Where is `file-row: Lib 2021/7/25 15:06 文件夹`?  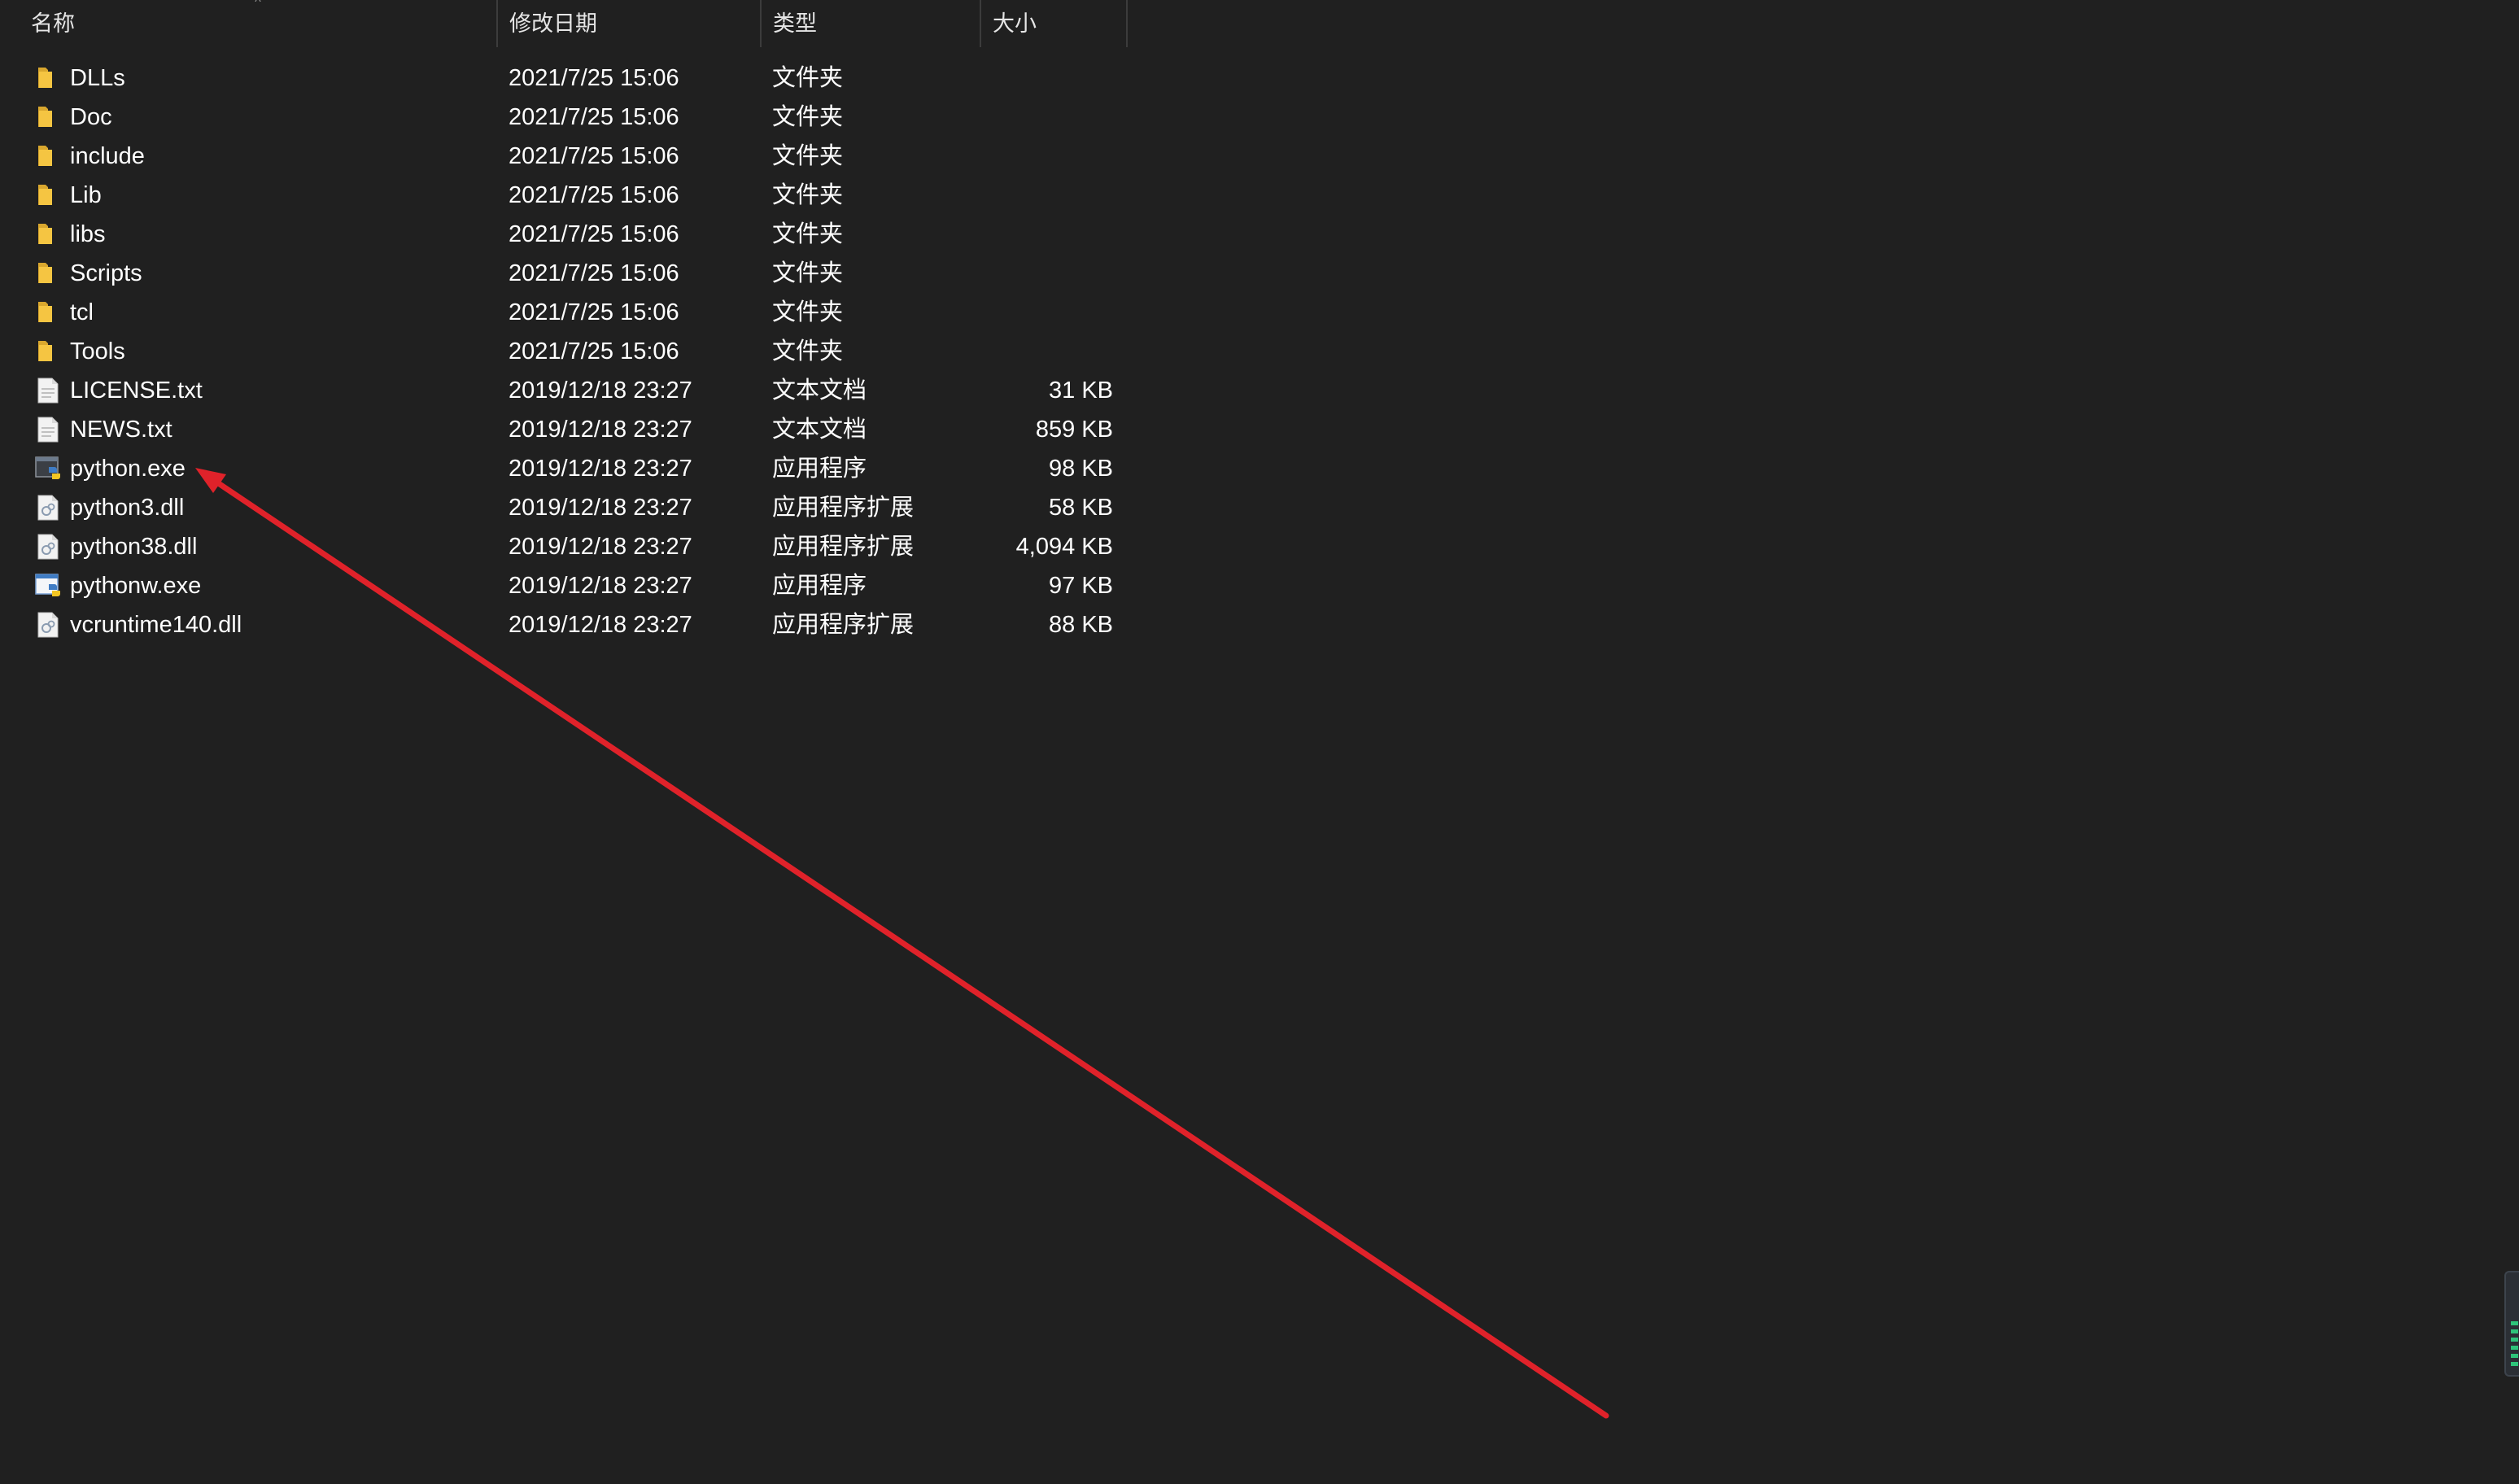
file-row: Lib 2021/7/25 15:06 文件夹 is located at coordinates (566, 196).